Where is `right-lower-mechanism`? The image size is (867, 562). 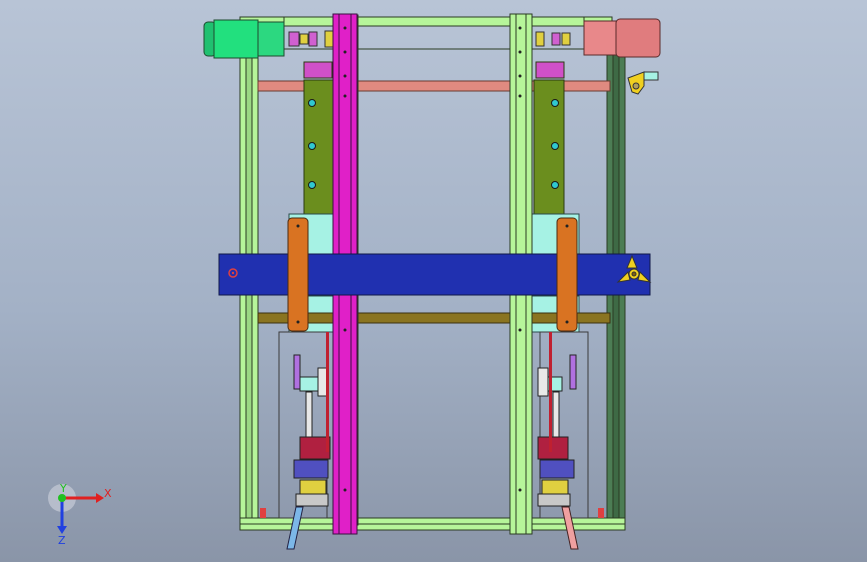
right-lower-mechanism is located at coordinates (557, 430).